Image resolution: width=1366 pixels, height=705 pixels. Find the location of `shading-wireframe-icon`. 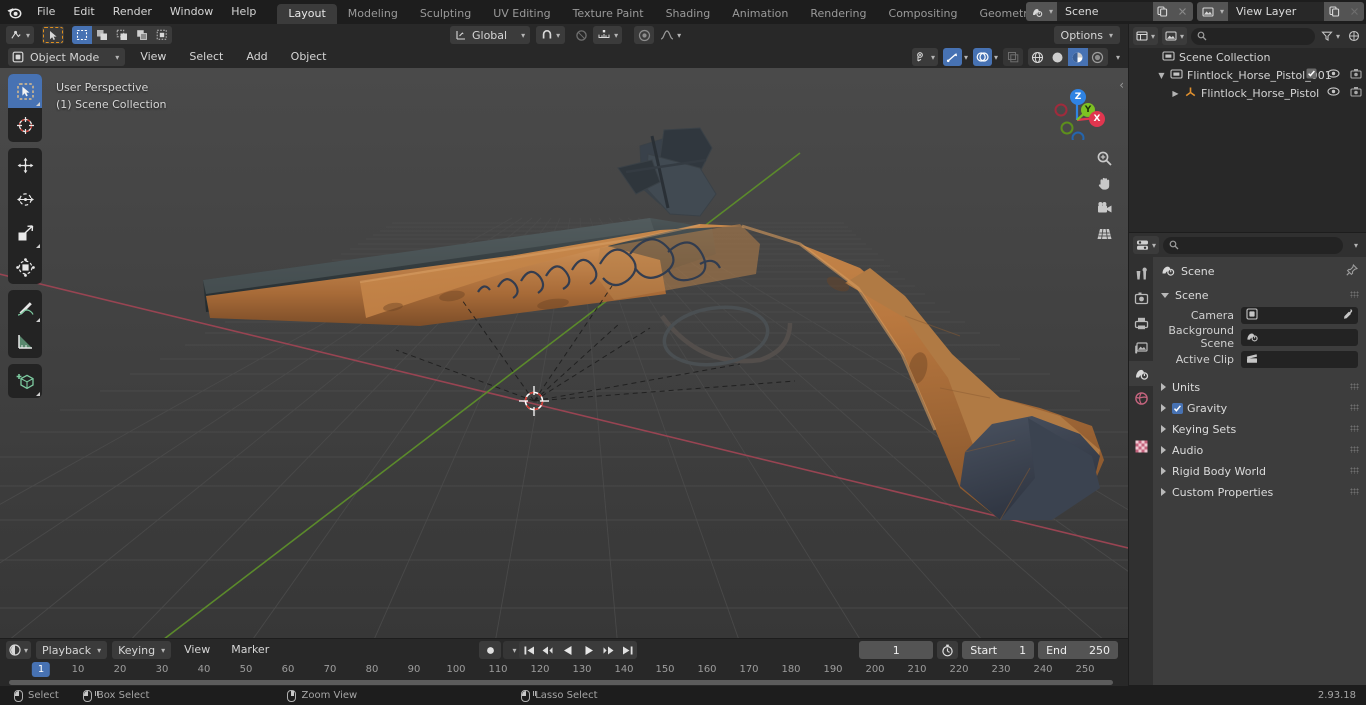

shading-wireframe-icon is located at coordinates (1037, 57).